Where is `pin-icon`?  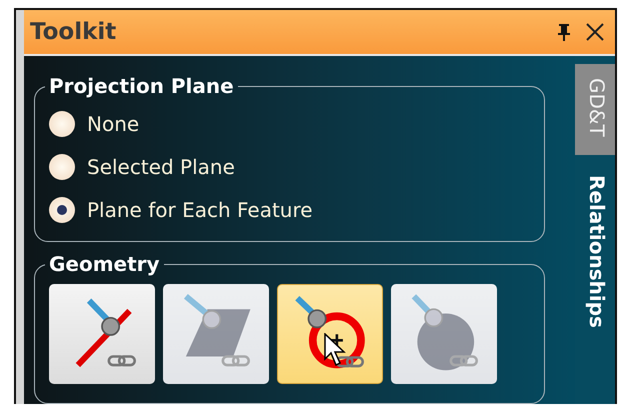 pin-icon is located at coordinates (564, 32).